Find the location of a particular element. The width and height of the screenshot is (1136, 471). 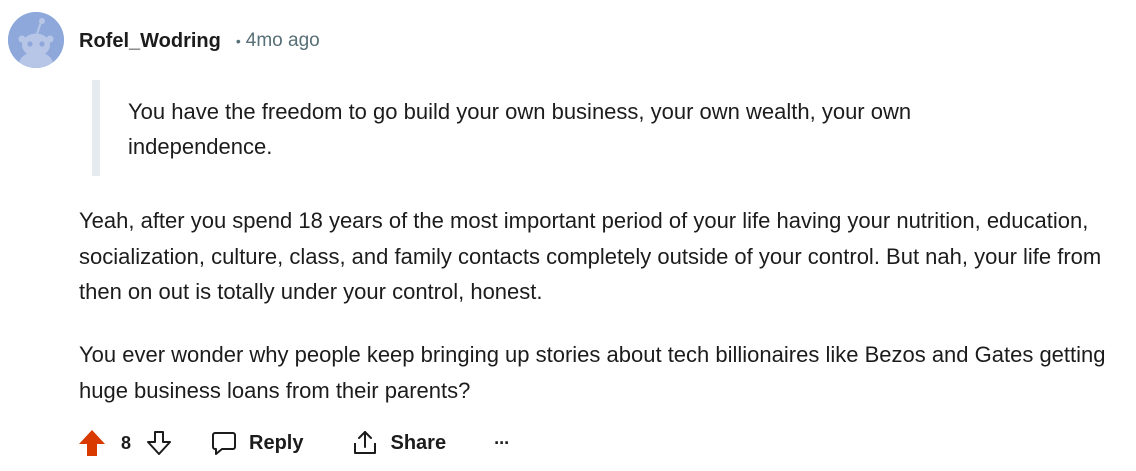

vote-count: 8 is located at coordinates (126, 442).